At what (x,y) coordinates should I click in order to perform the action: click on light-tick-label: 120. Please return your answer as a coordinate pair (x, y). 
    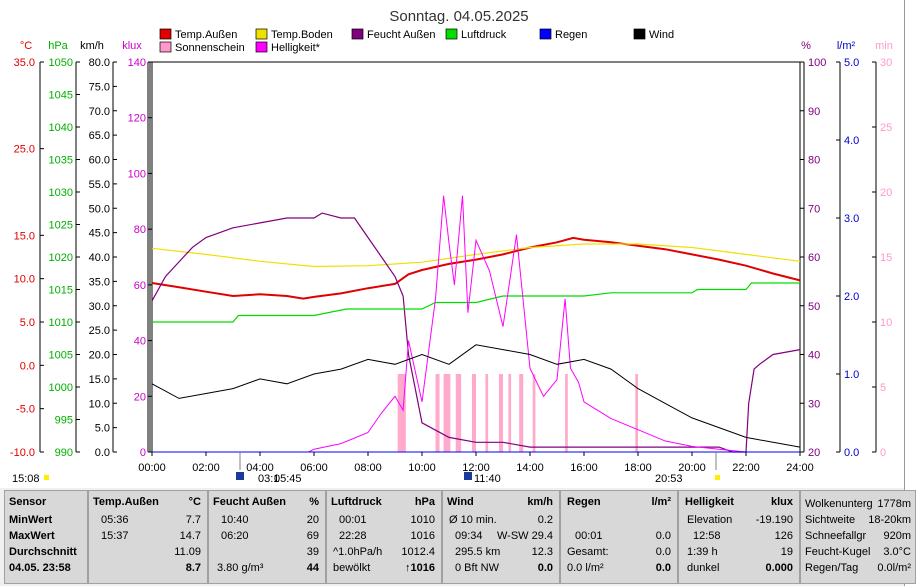
    Looking at the image, I should click on (137, 119).